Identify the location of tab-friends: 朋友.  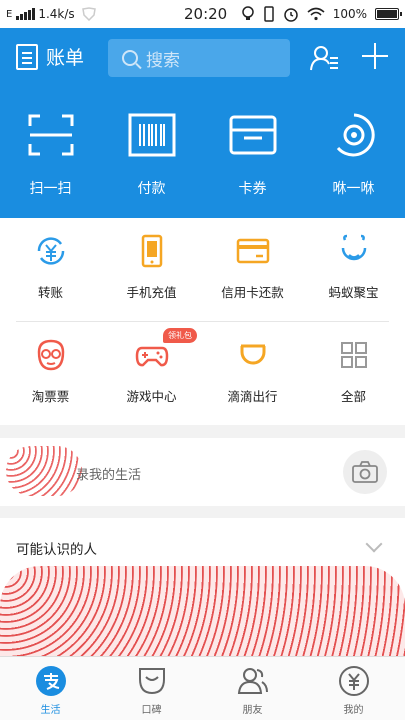
(252, 688).